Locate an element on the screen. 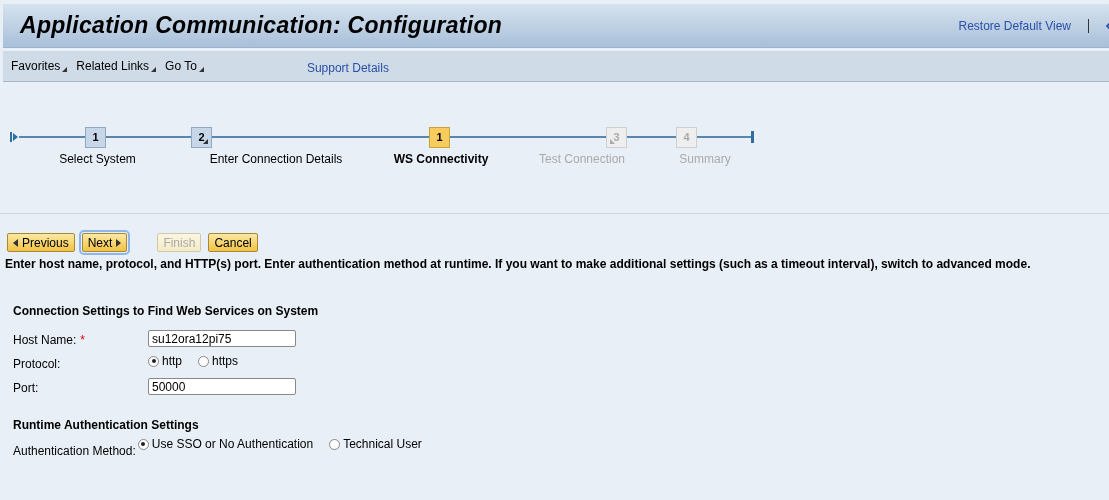 The height and width of the screenshot is (500, 1109). input-field: 50000 is located at coordinates (222, 386).